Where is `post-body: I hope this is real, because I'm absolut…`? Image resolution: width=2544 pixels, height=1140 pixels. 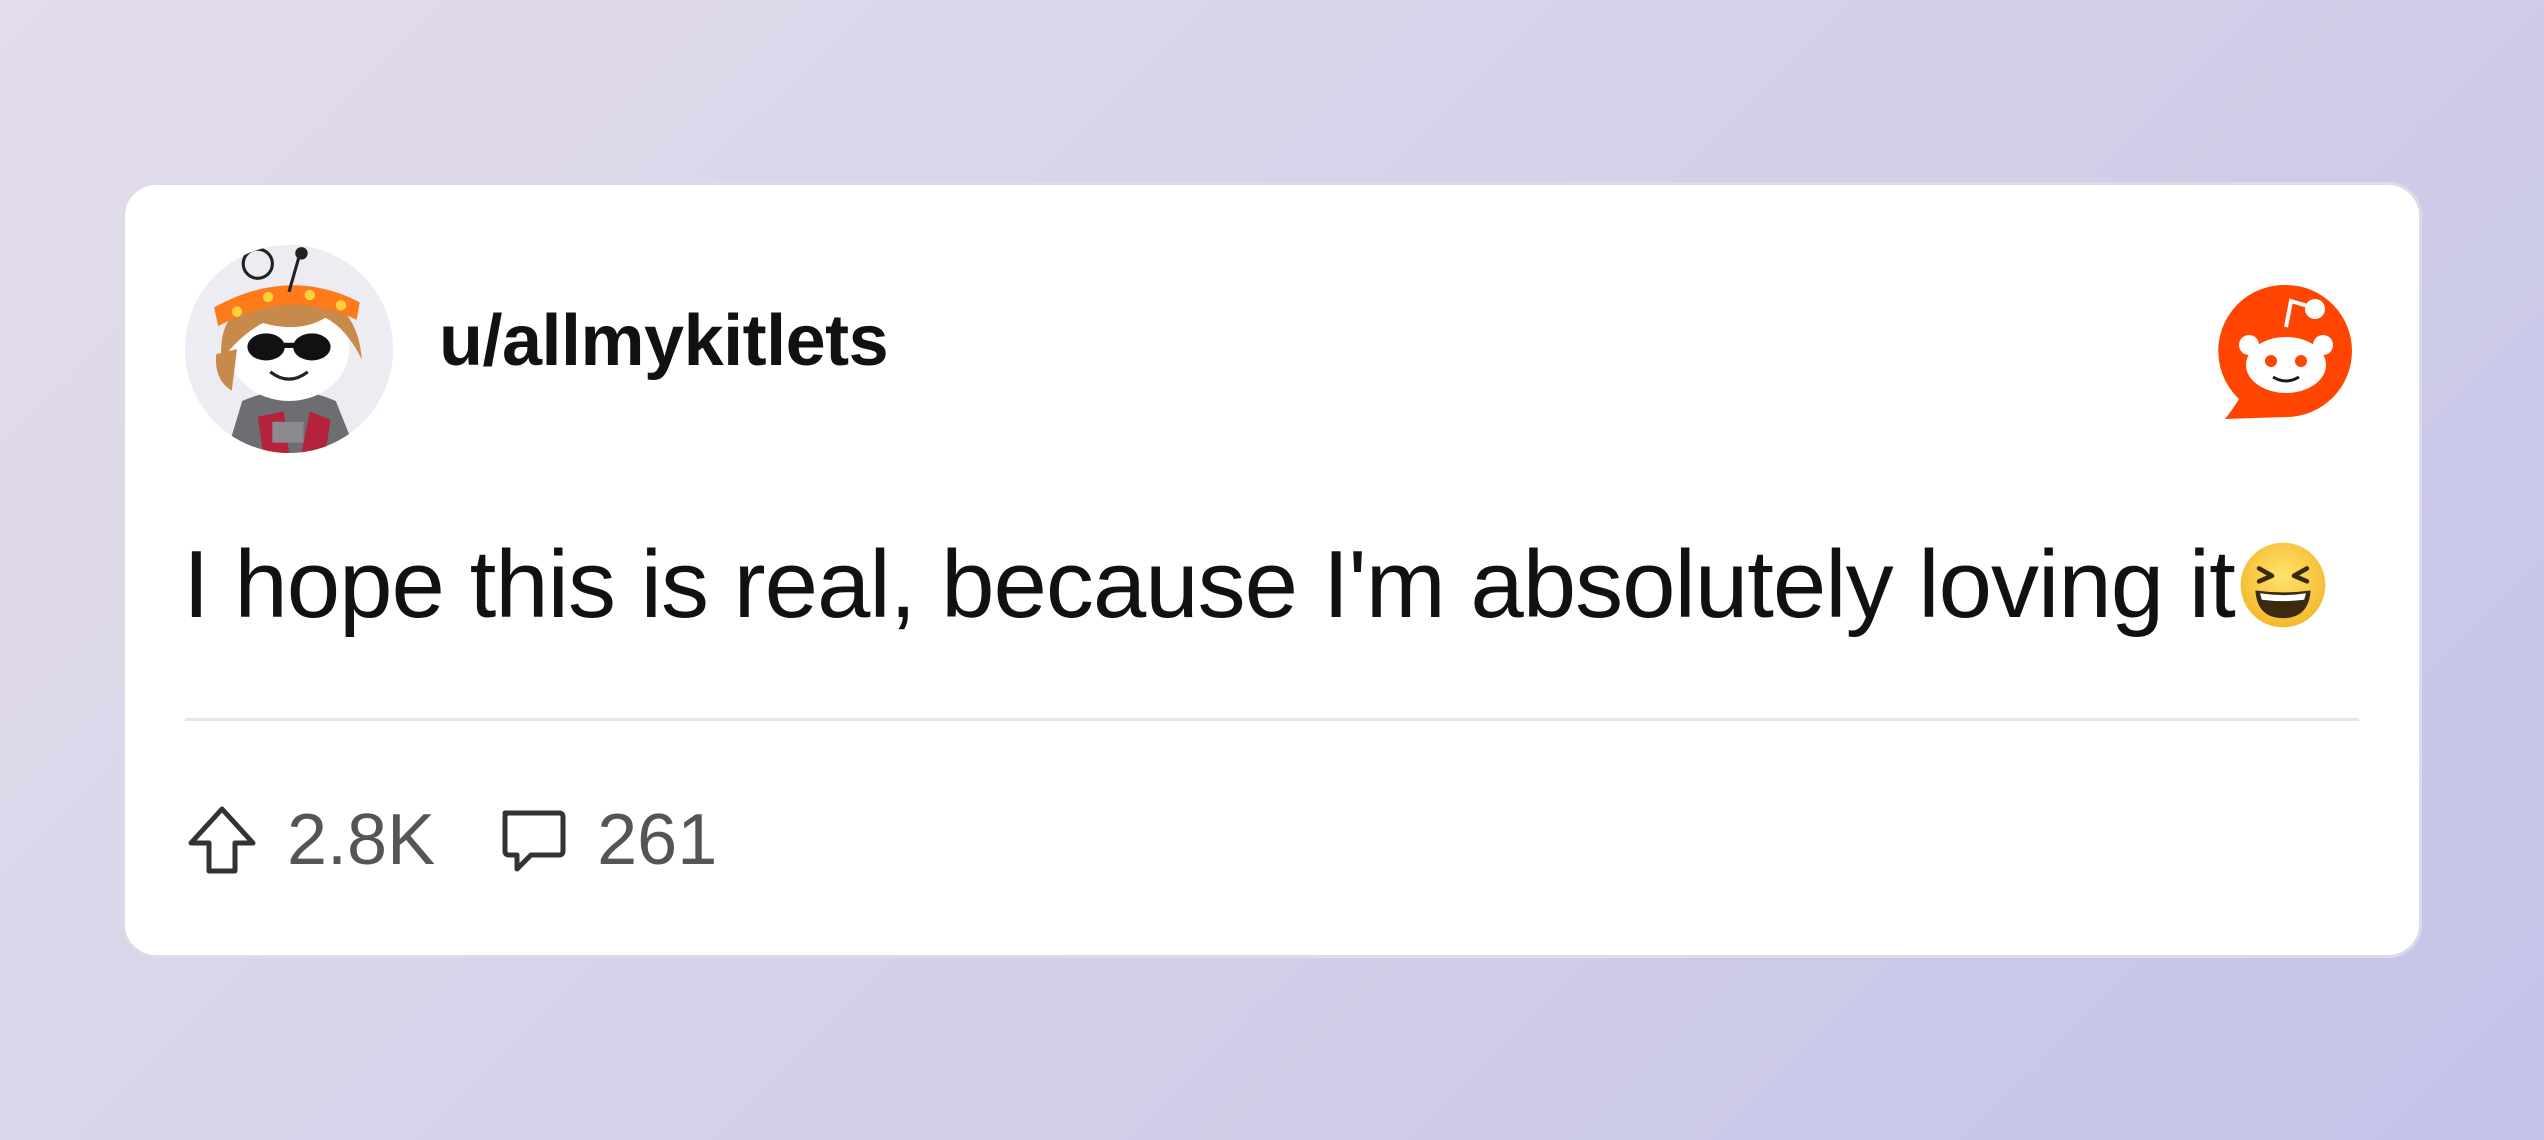
post-body: I hope this is real, because I'm absolut… is located at coordinates (1256, 585).